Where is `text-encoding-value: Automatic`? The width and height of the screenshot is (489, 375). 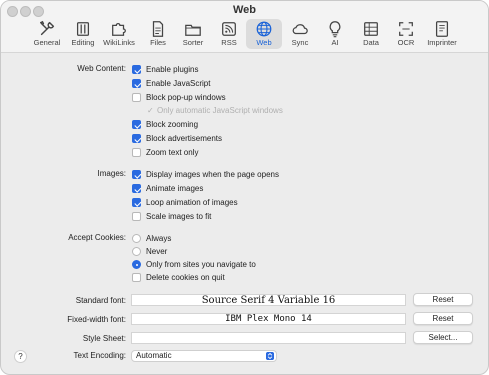
text-encoding-value: Automatic is located at coordinates (154, 355).